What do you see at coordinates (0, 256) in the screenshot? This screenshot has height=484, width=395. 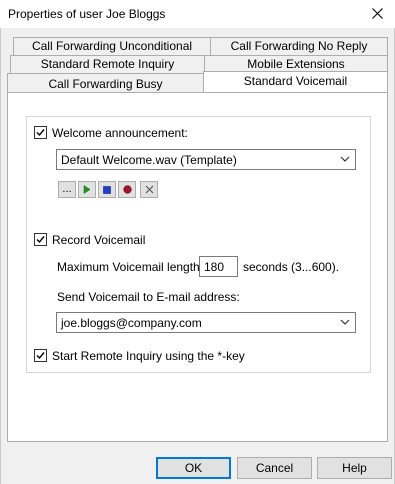 I see `window-border-left` at bounding box center [0, 256].